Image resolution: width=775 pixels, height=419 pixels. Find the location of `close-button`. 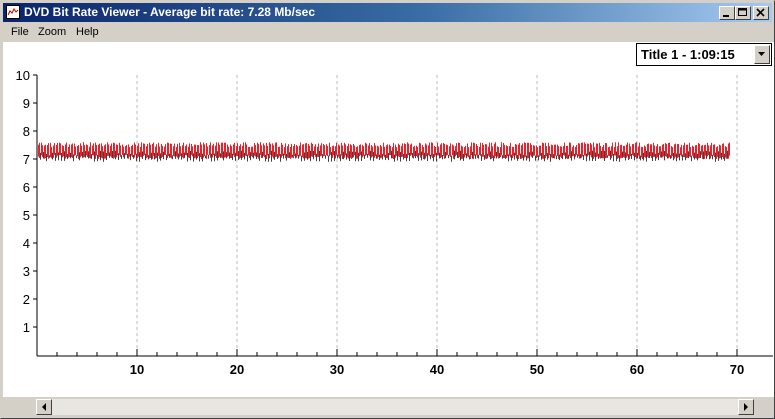

close-button is located at coordinates (761, 13).